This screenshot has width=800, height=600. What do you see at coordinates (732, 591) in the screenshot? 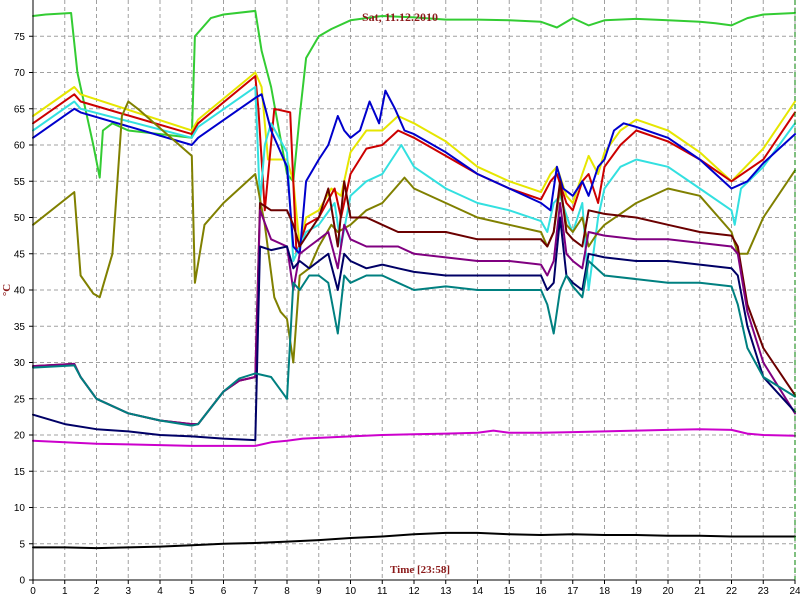
I see `x-tick-label: 22` at bounding box center [732, 591].